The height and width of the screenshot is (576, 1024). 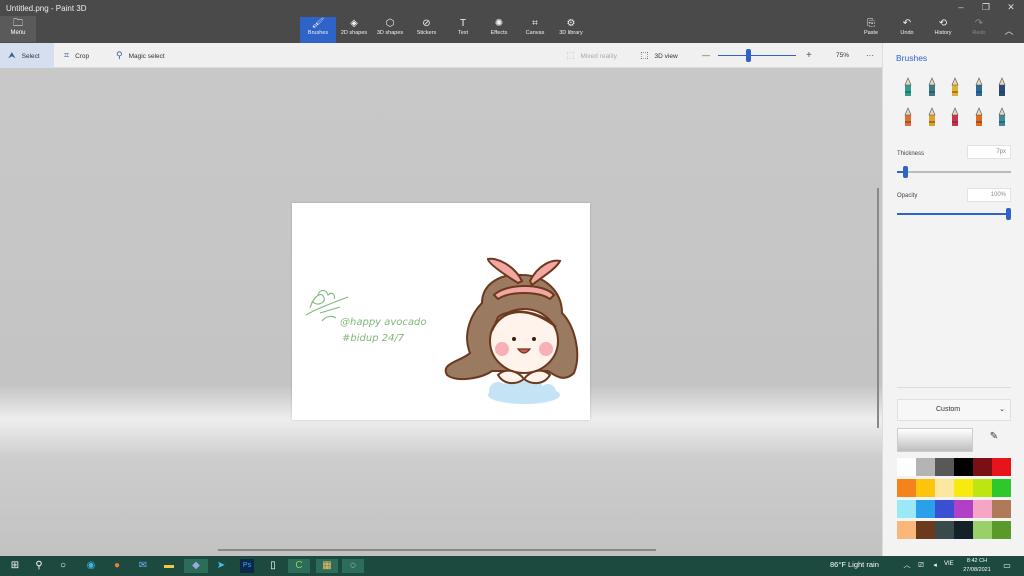 I want to click on sticker-icon: ⊘, so click(x=426, y=23).